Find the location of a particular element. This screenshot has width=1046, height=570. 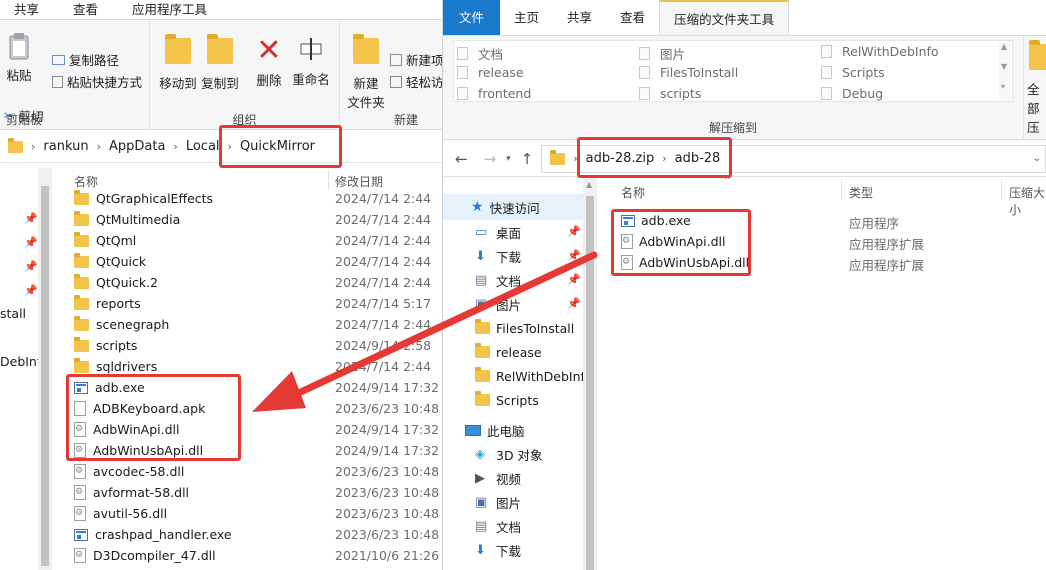

nav-item: ▭ 桌面 is located at coordinates (498, 232).